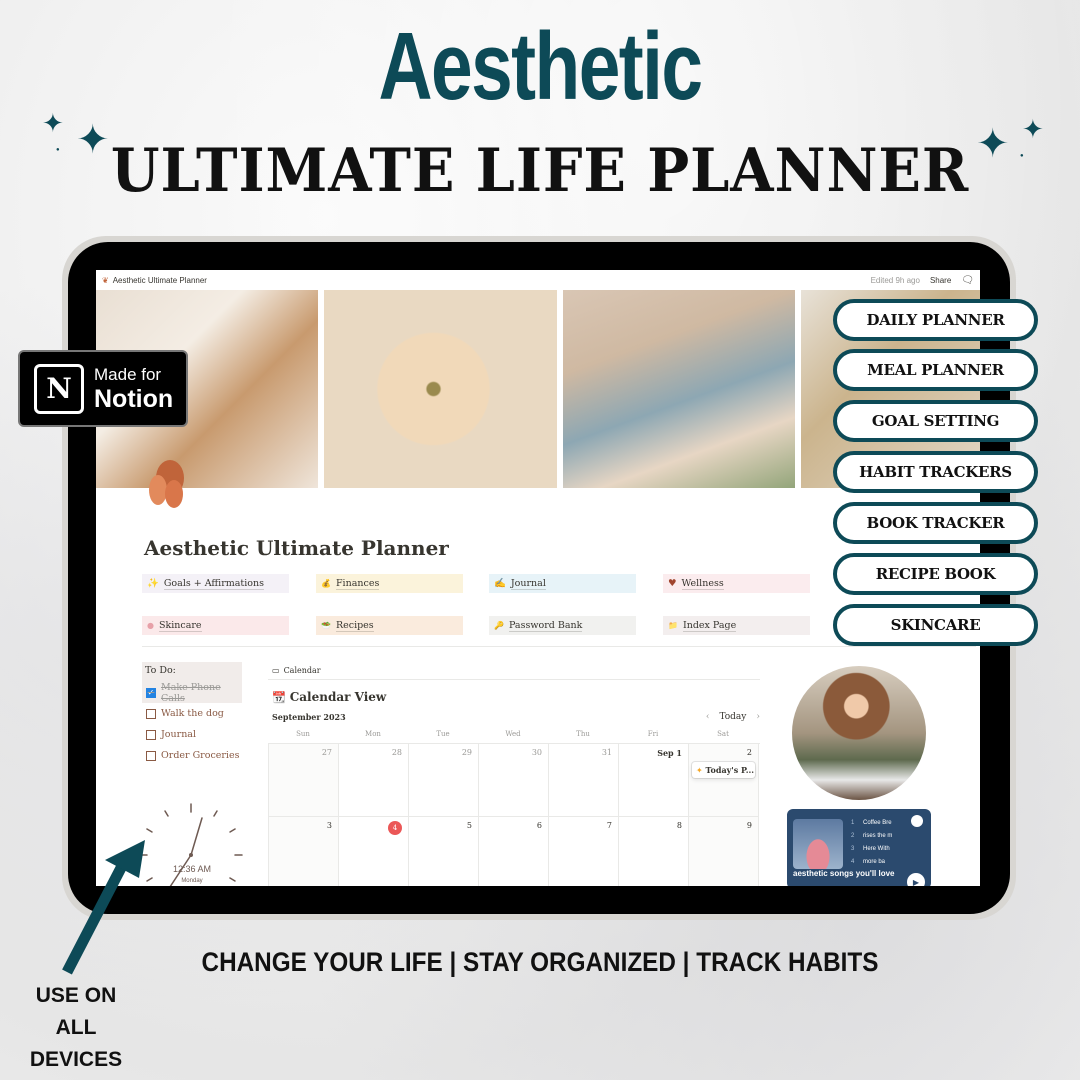  What do you see at coordinates (724, 851) in the screenshot?
I see `calendar-day: 9` at bounding box center [724, 851].